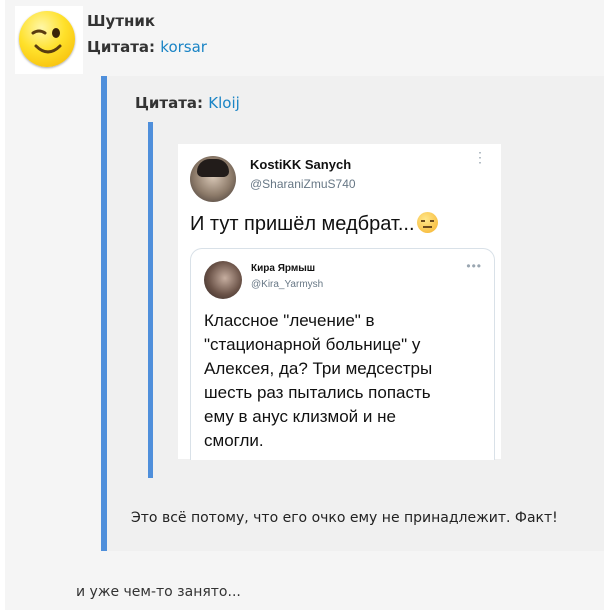  What do you see at coordinates (213, 179) in the screenshot?
I see `tweet-author-avatar` at bounding box center [213, 179].